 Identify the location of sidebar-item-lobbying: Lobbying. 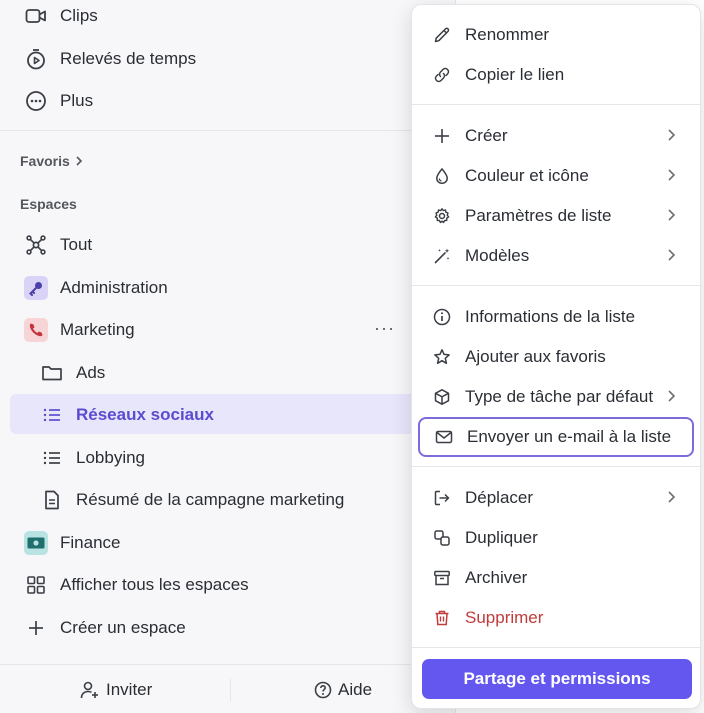
(92, 458).